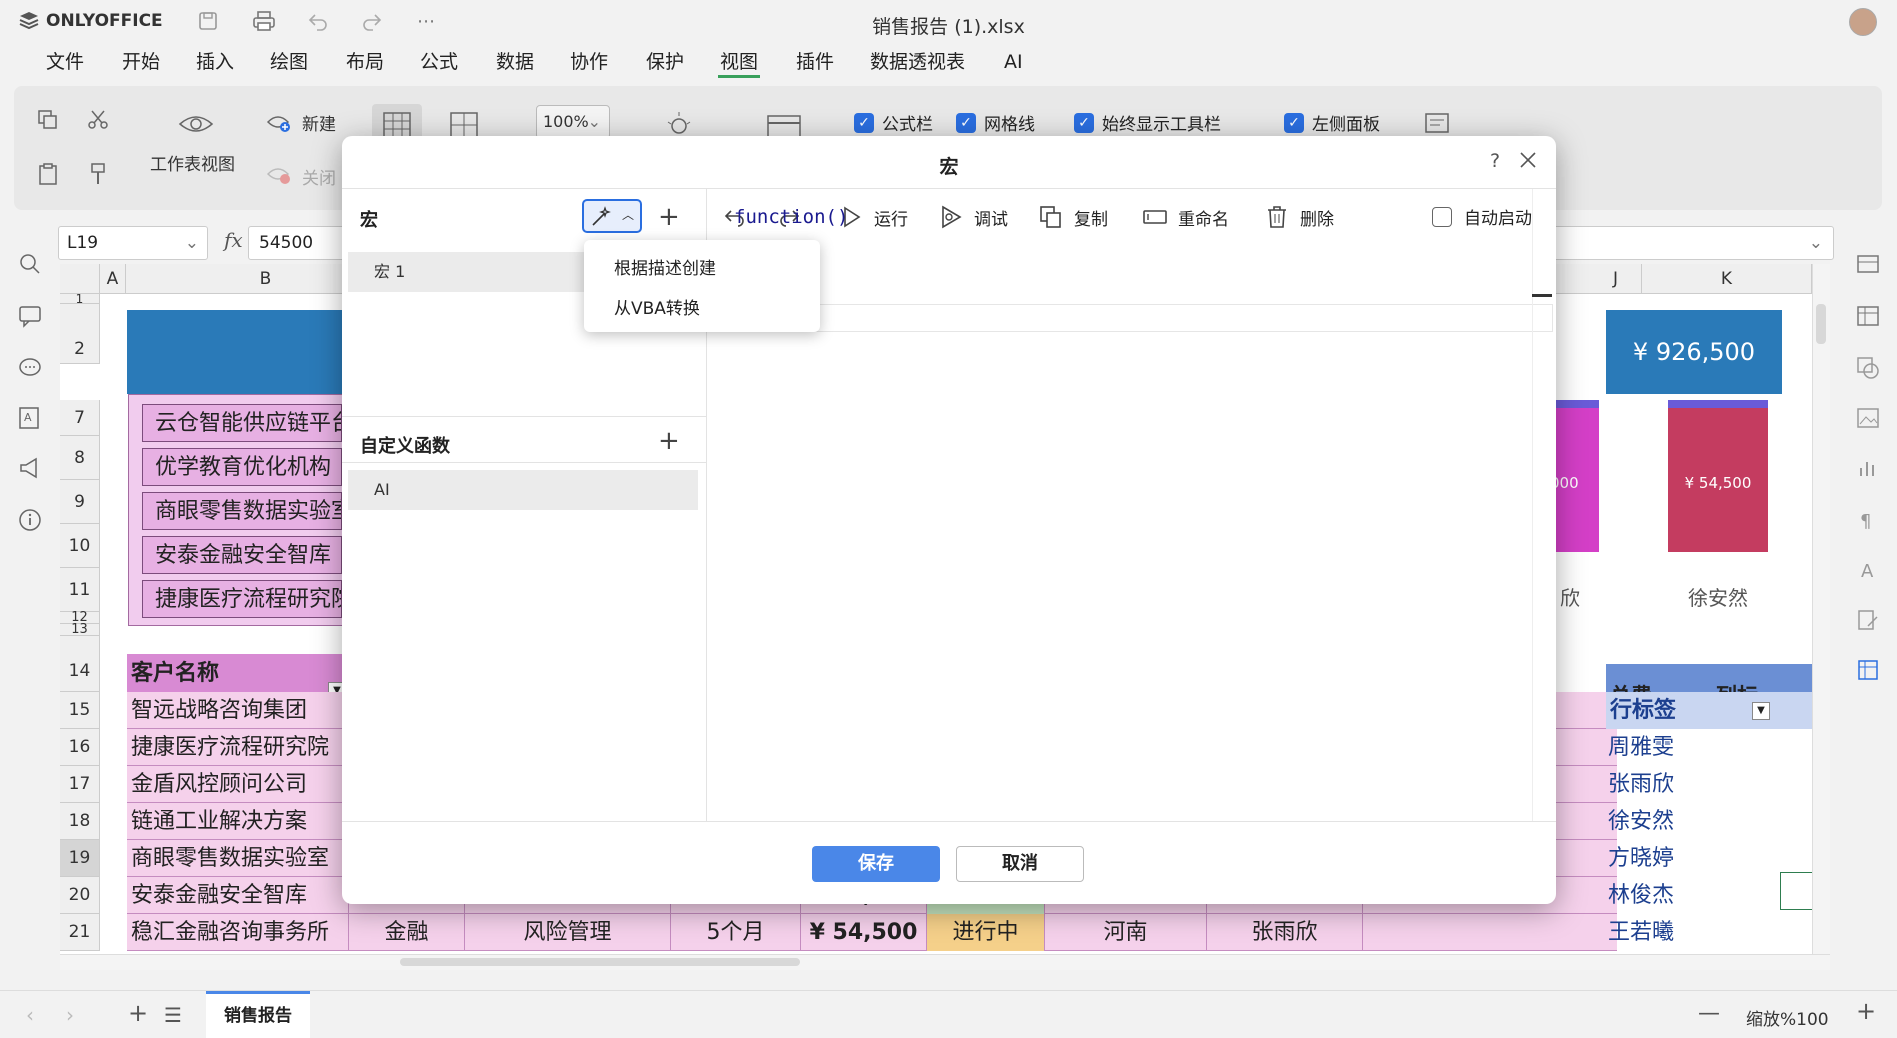 The height and width of the screenshot is (1038, 1897). What do you see at coordinates (99, 121) in the screenshot?
I see `cut-icon` at bounding box center [99, 121].